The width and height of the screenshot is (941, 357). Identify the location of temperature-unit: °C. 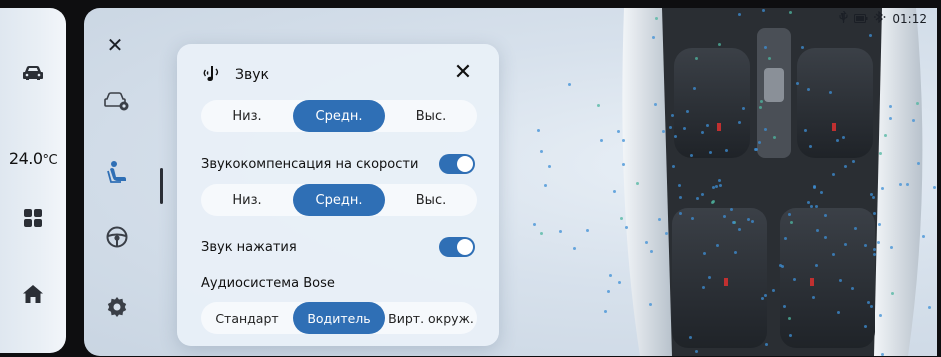
(50, 160).